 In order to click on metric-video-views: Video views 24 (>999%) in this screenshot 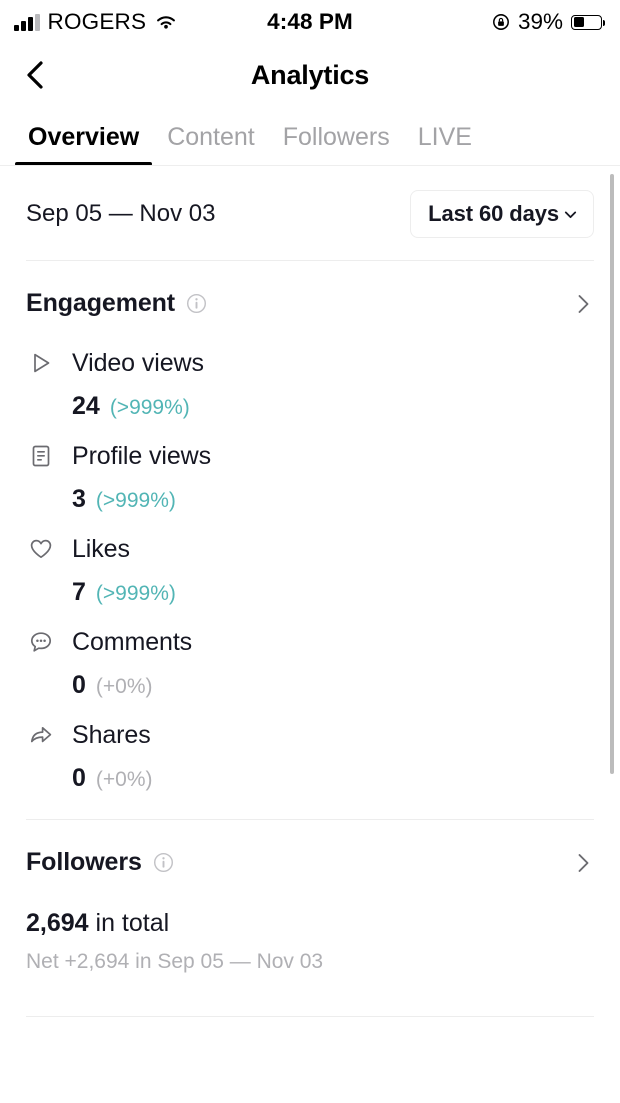, I will do `click(310, 374)`.